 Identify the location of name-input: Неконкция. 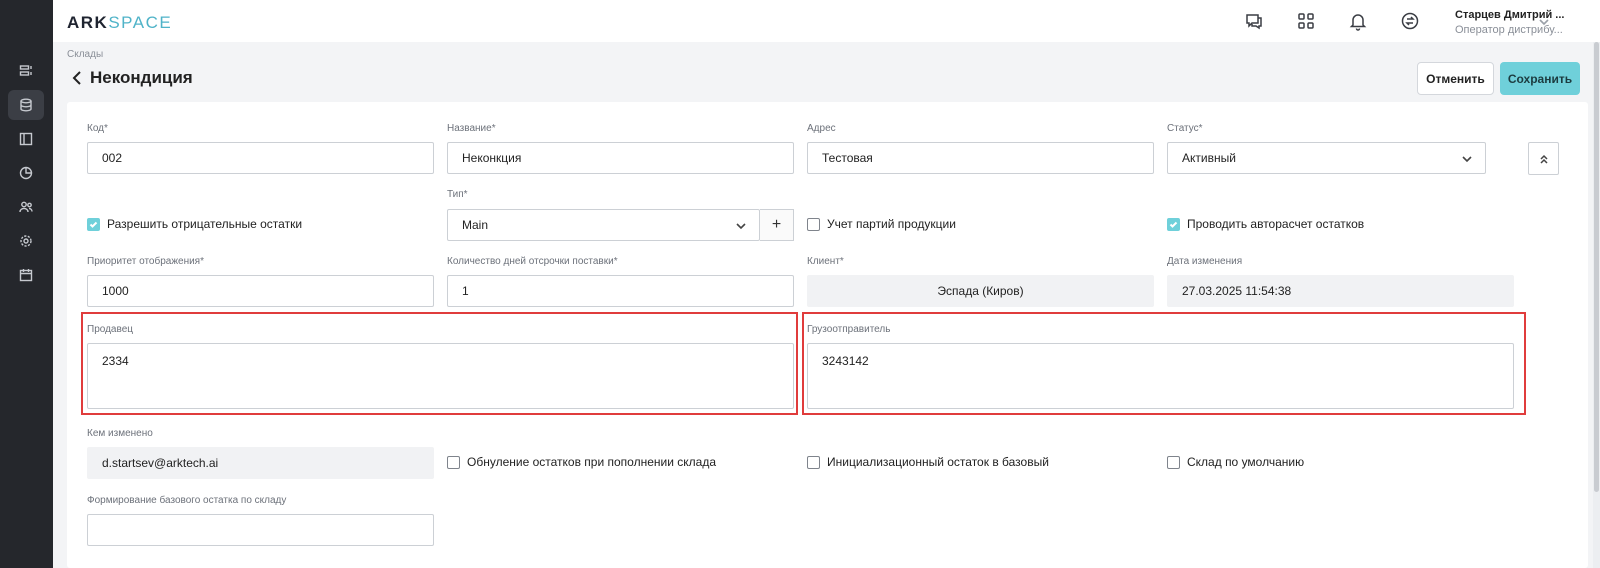
(620, 158).